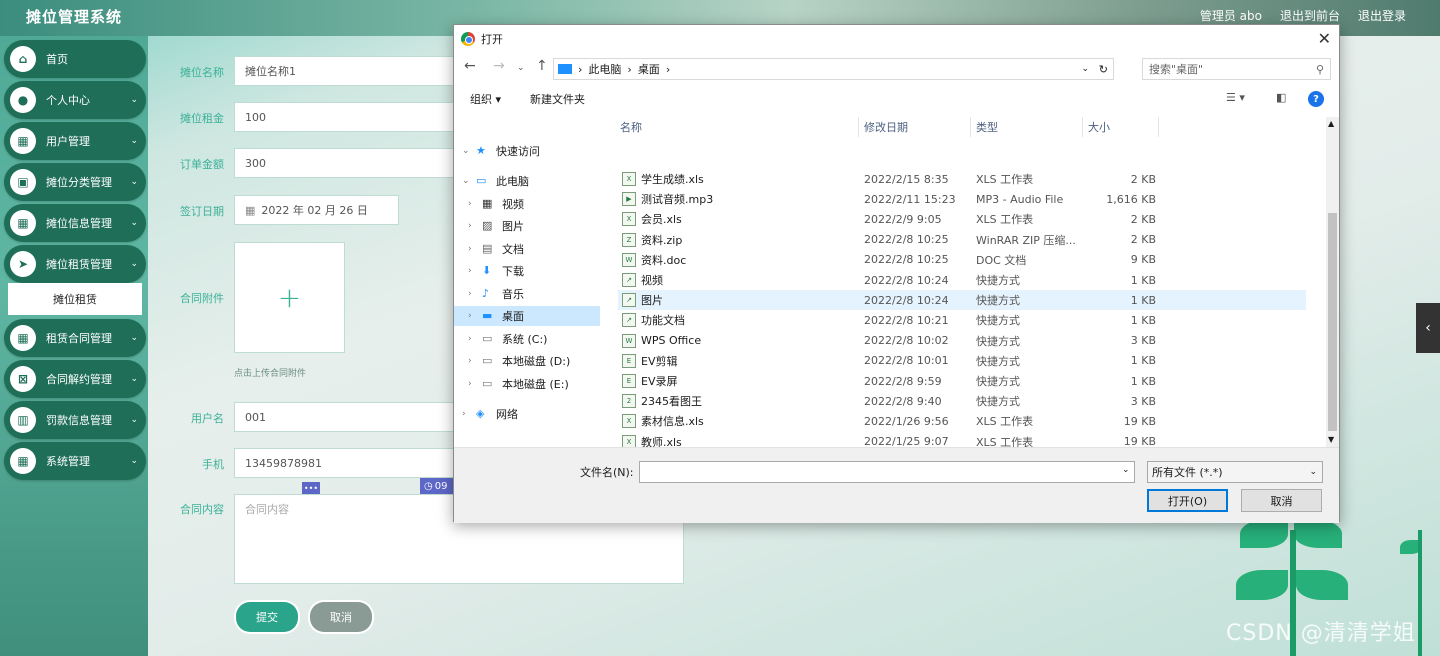  What do you see at coordinates (527, 181) in the screenshot?
I see `nav-tree-item: ⌄ ▭ 此电脑` at bounding box center [527, 181].